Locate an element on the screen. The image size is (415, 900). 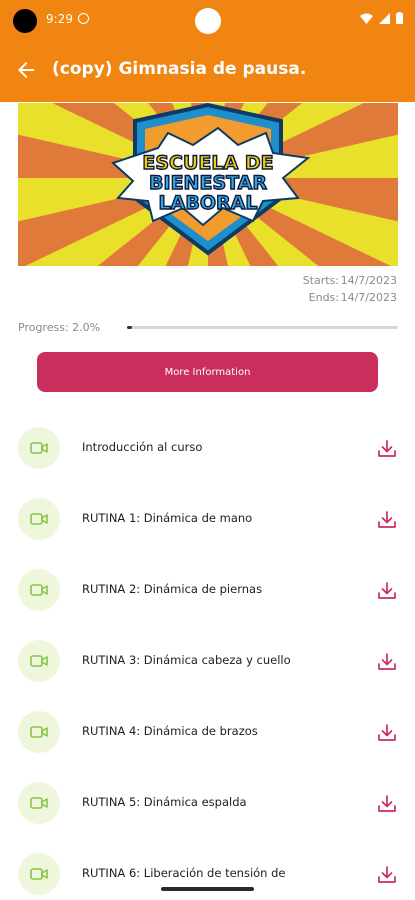
starts-label: Starts: is located at coordinates (320, 280).